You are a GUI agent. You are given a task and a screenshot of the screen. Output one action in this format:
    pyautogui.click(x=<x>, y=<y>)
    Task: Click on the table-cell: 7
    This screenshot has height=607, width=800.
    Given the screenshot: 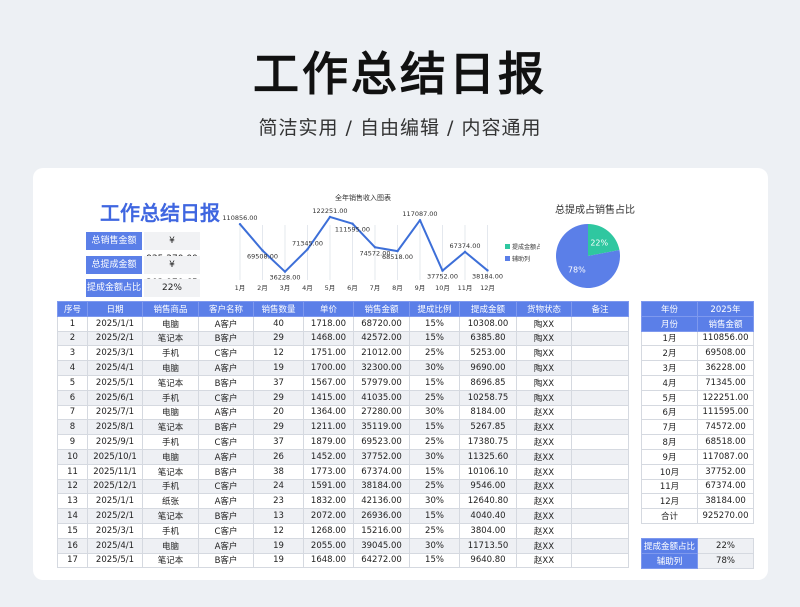 What is the action you would take?
    pyautogui.click(x=72, y=412)
    